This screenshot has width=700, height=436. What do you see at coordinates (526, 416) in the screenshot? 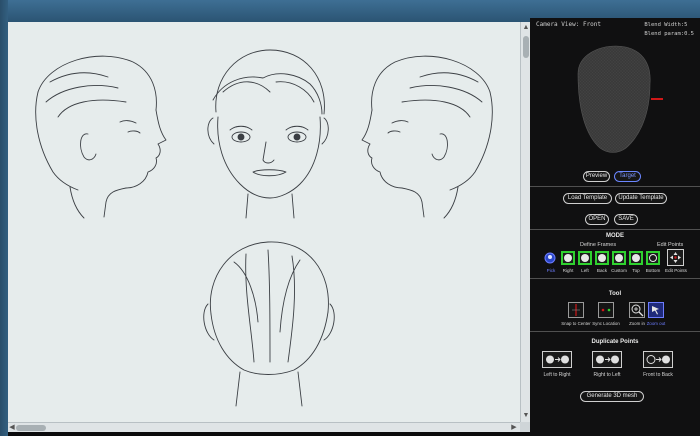
I see `scroll-down-arrow-icon: ▼` at bounding box center [526, 416].